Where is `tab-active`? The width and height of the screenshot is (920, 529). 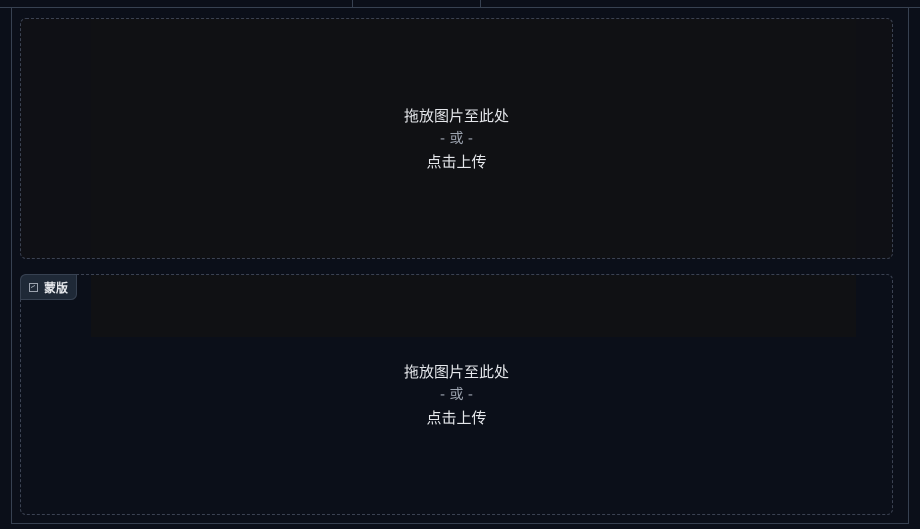
tab-active is located at coordinates (416, 3).